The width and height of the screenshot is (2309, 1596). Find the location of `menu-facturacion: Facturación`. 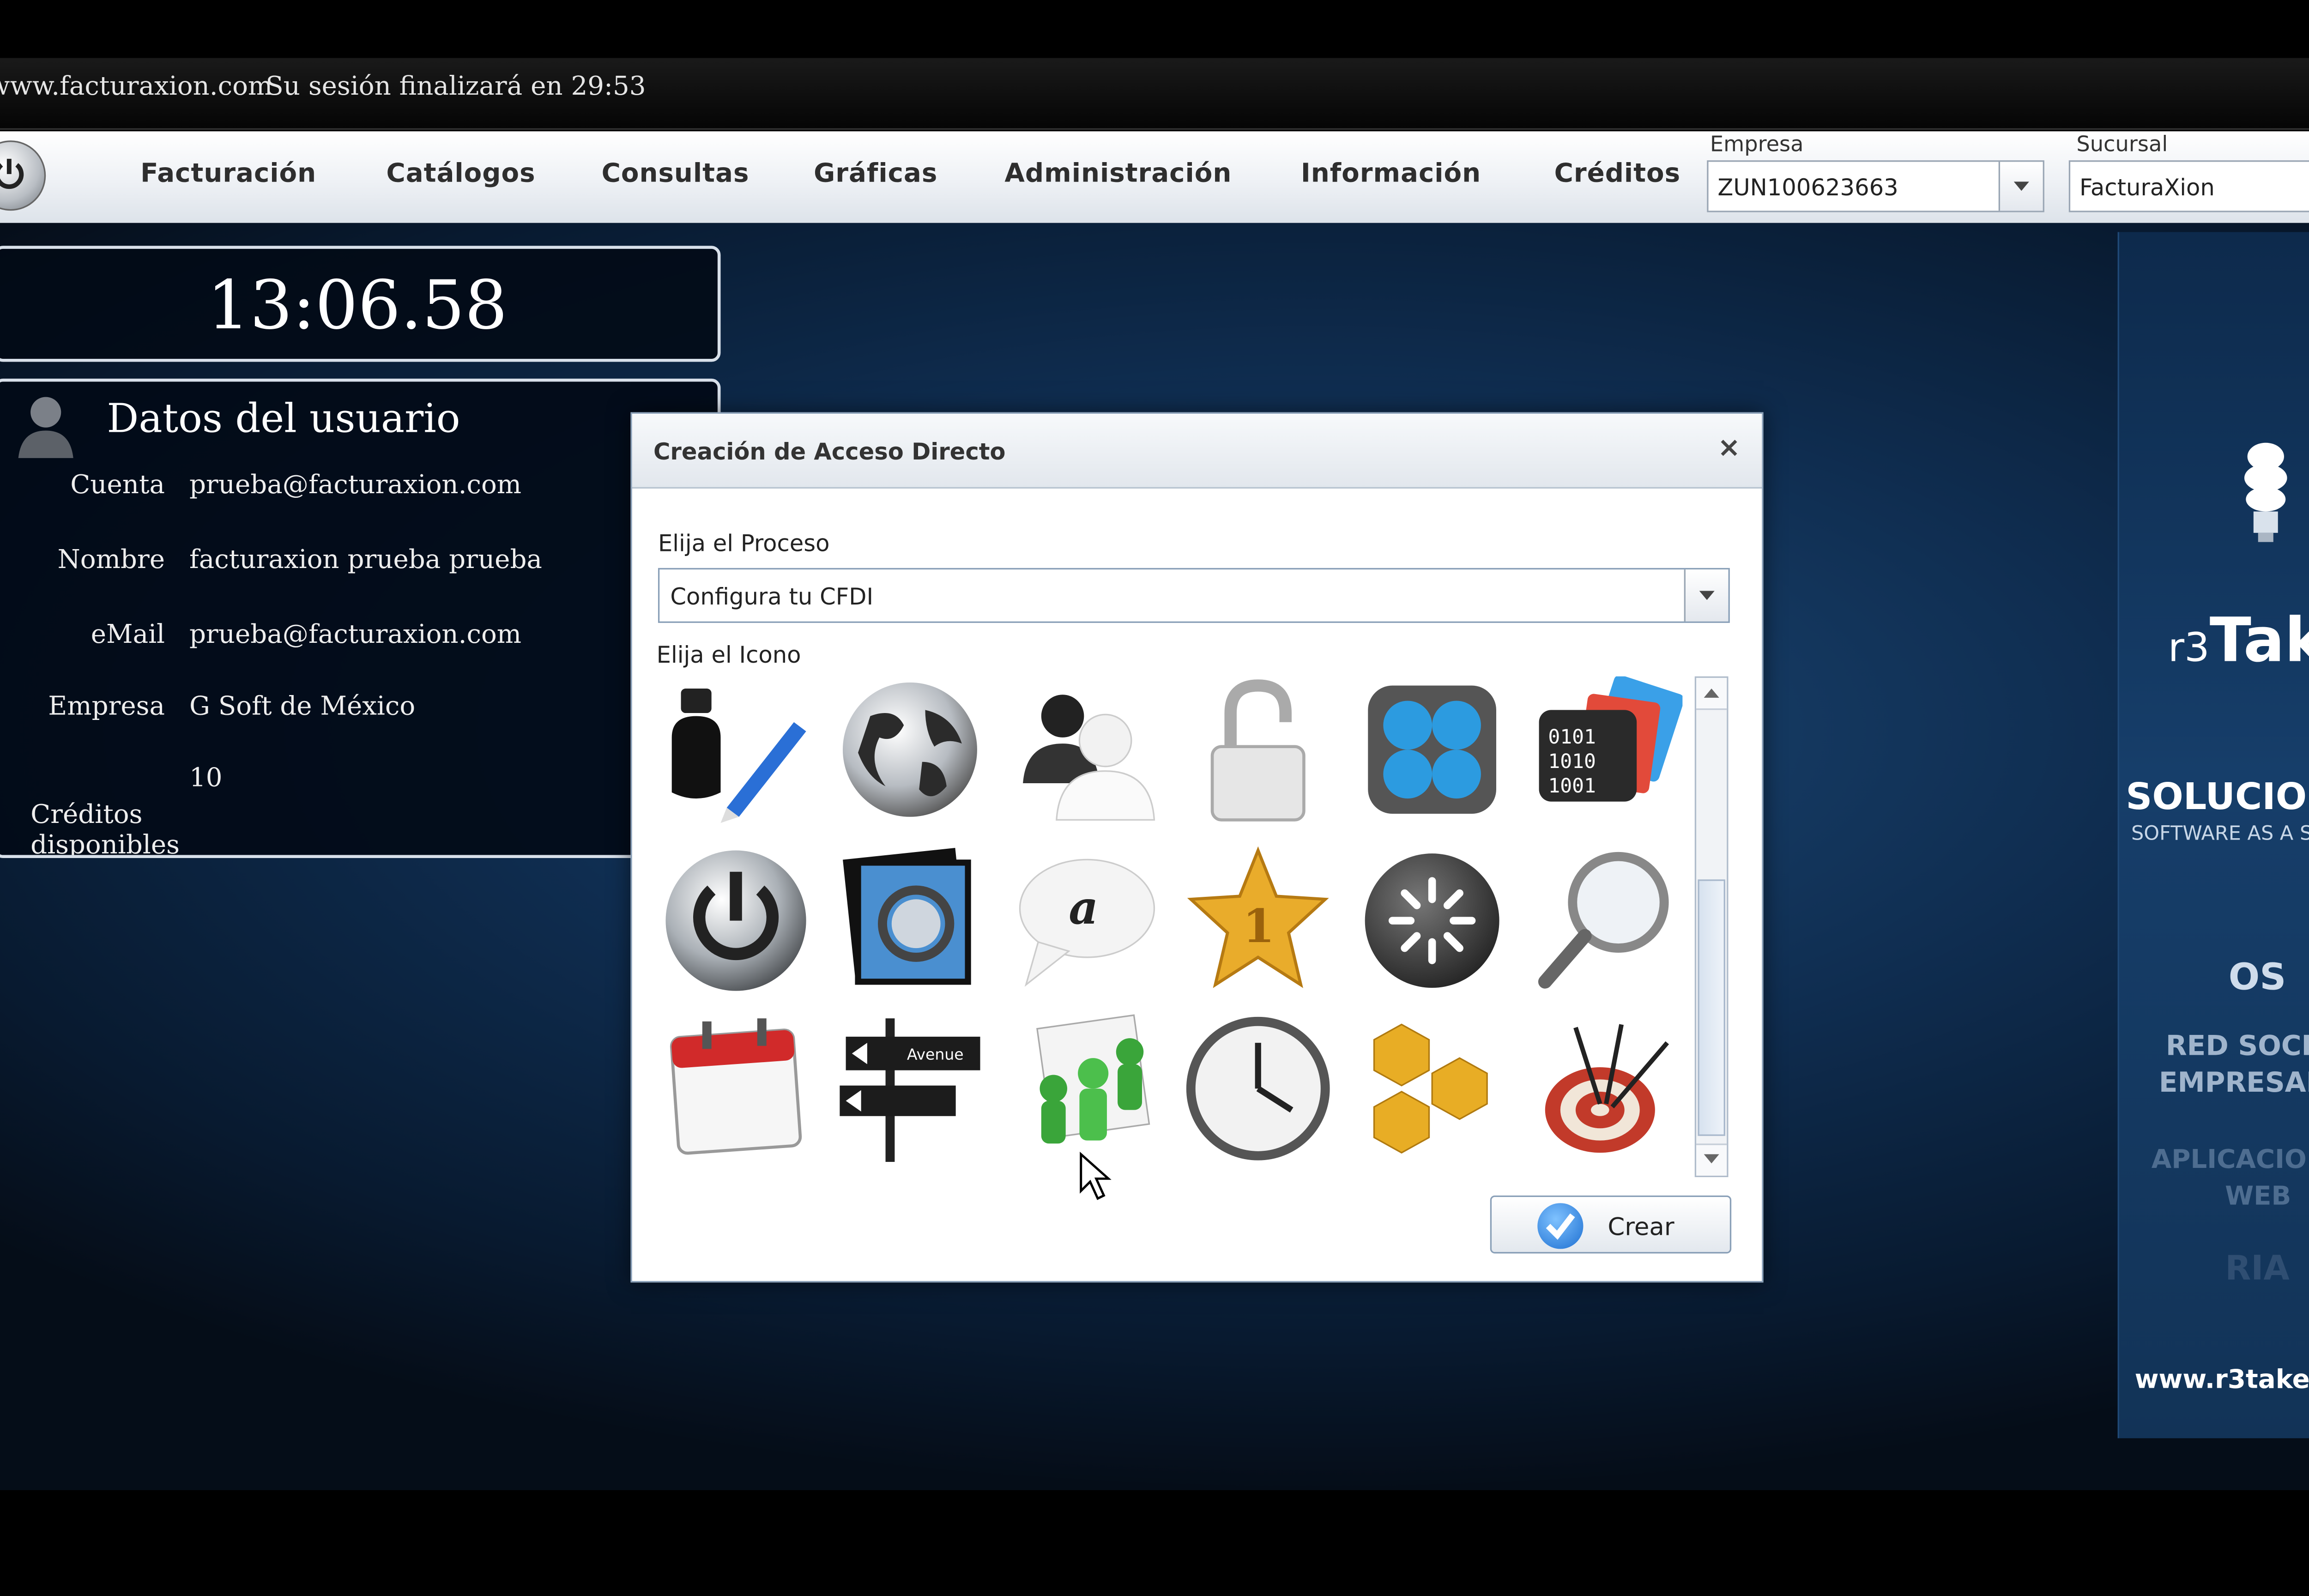

menu-facturacion: Facturación is located at coordinates (228, 174).